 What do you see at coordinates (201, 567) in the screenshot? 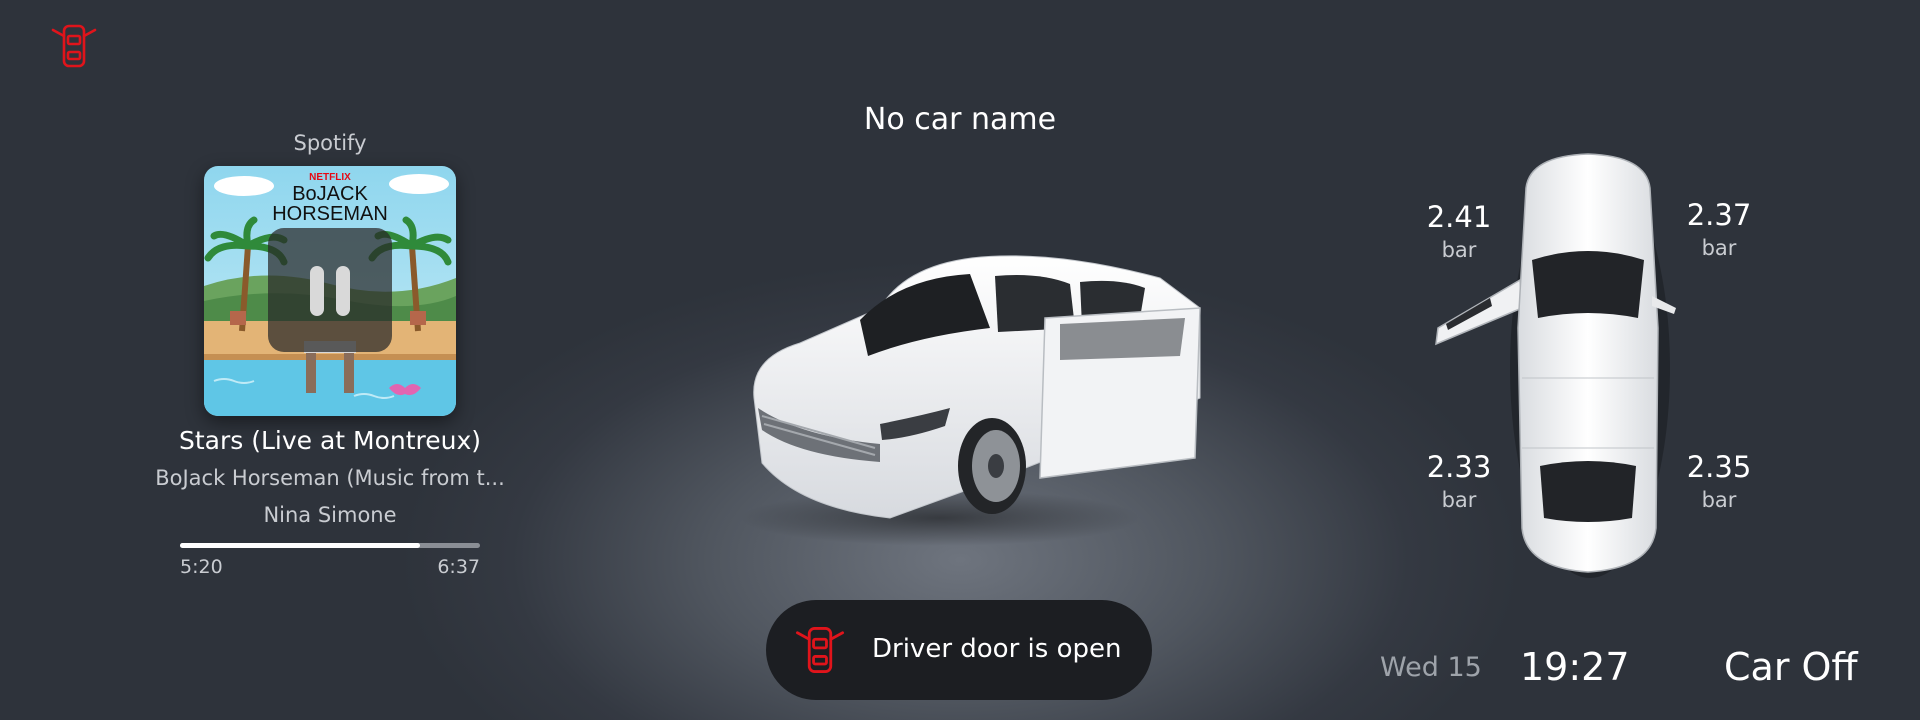
I see `time-elapsed: 5:20` at bounding box center [201, 567].